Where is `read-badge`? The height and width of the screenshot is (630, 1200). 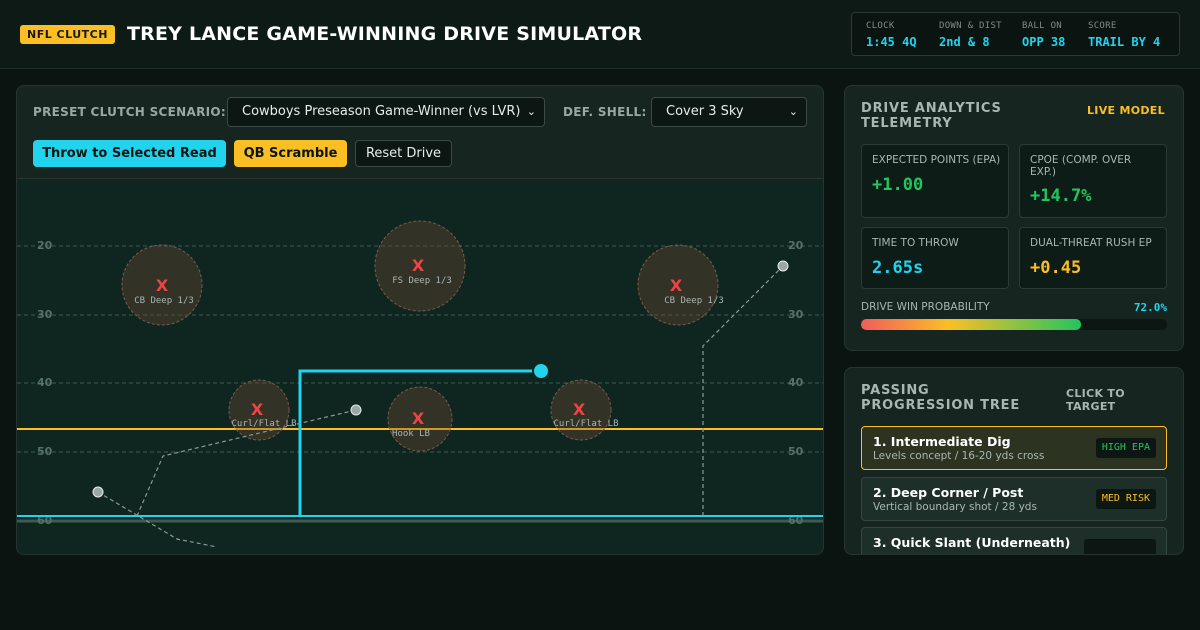 read-badge is located at coordinates (1120, 546).